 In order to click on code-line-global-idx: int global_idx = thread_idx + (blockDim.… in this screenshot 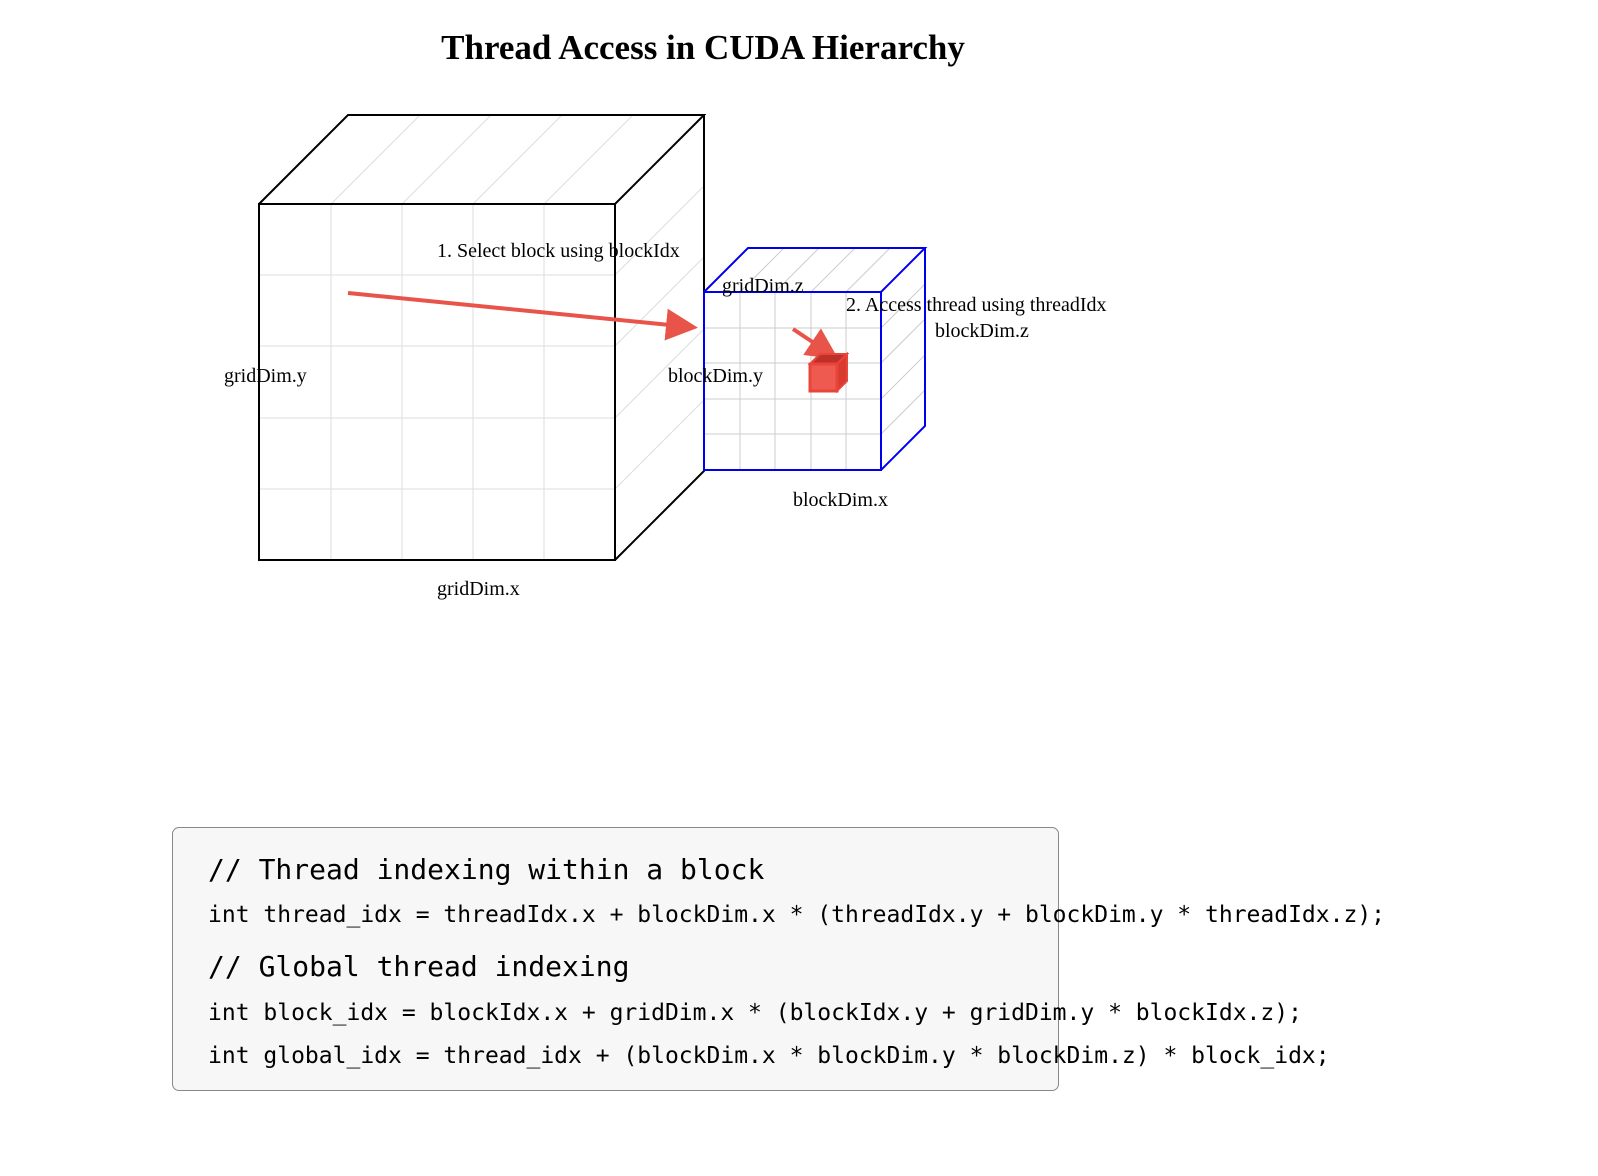, I will do `click(769, 1056)`.